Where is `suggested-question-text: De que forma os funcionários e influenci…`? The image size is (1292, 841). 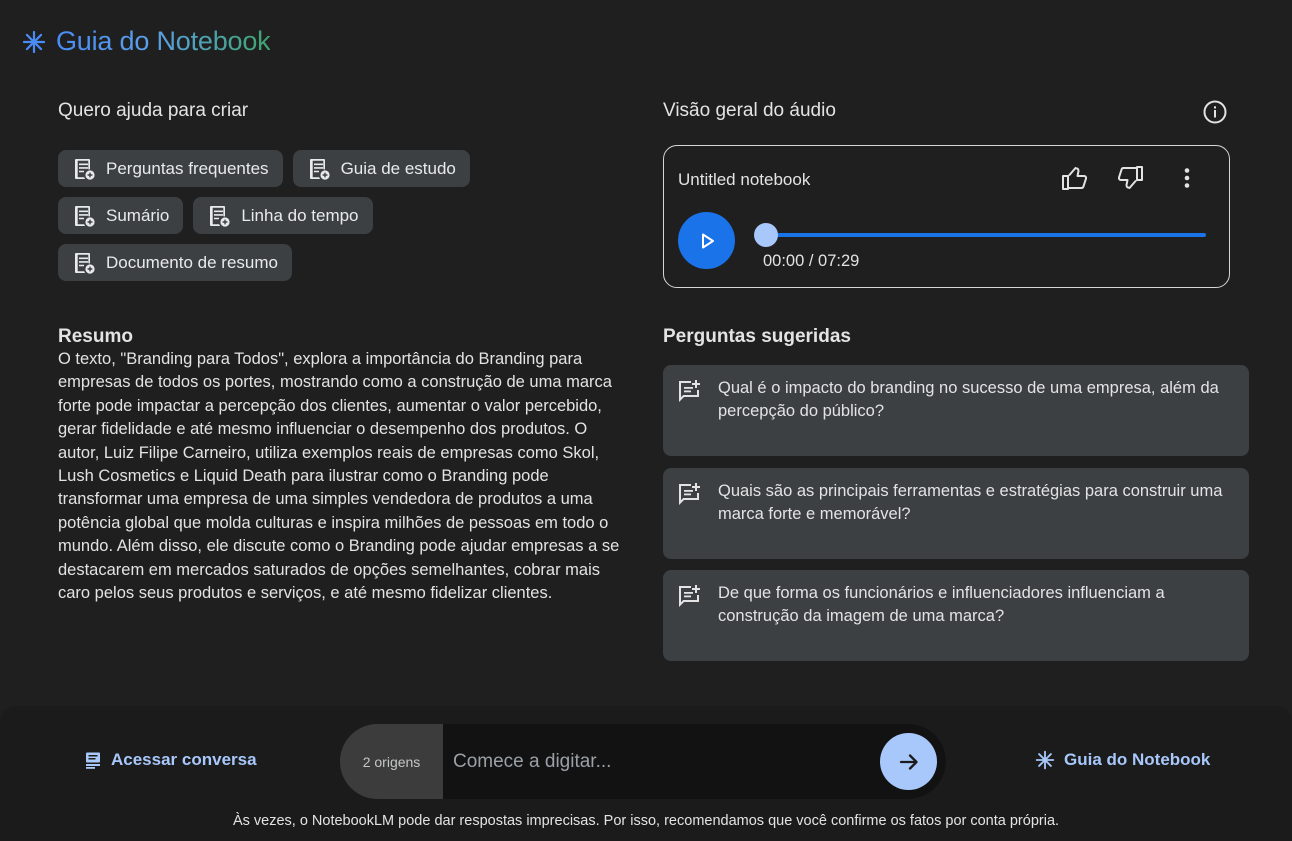
suggested-question-text: De que forma os funcionários e influenci… is located at coordinates (941, 605).